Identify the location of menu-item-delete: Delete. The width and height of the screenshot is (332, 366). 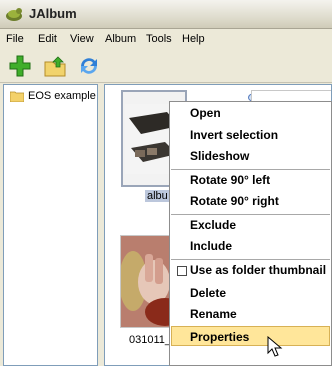
(208, 293).